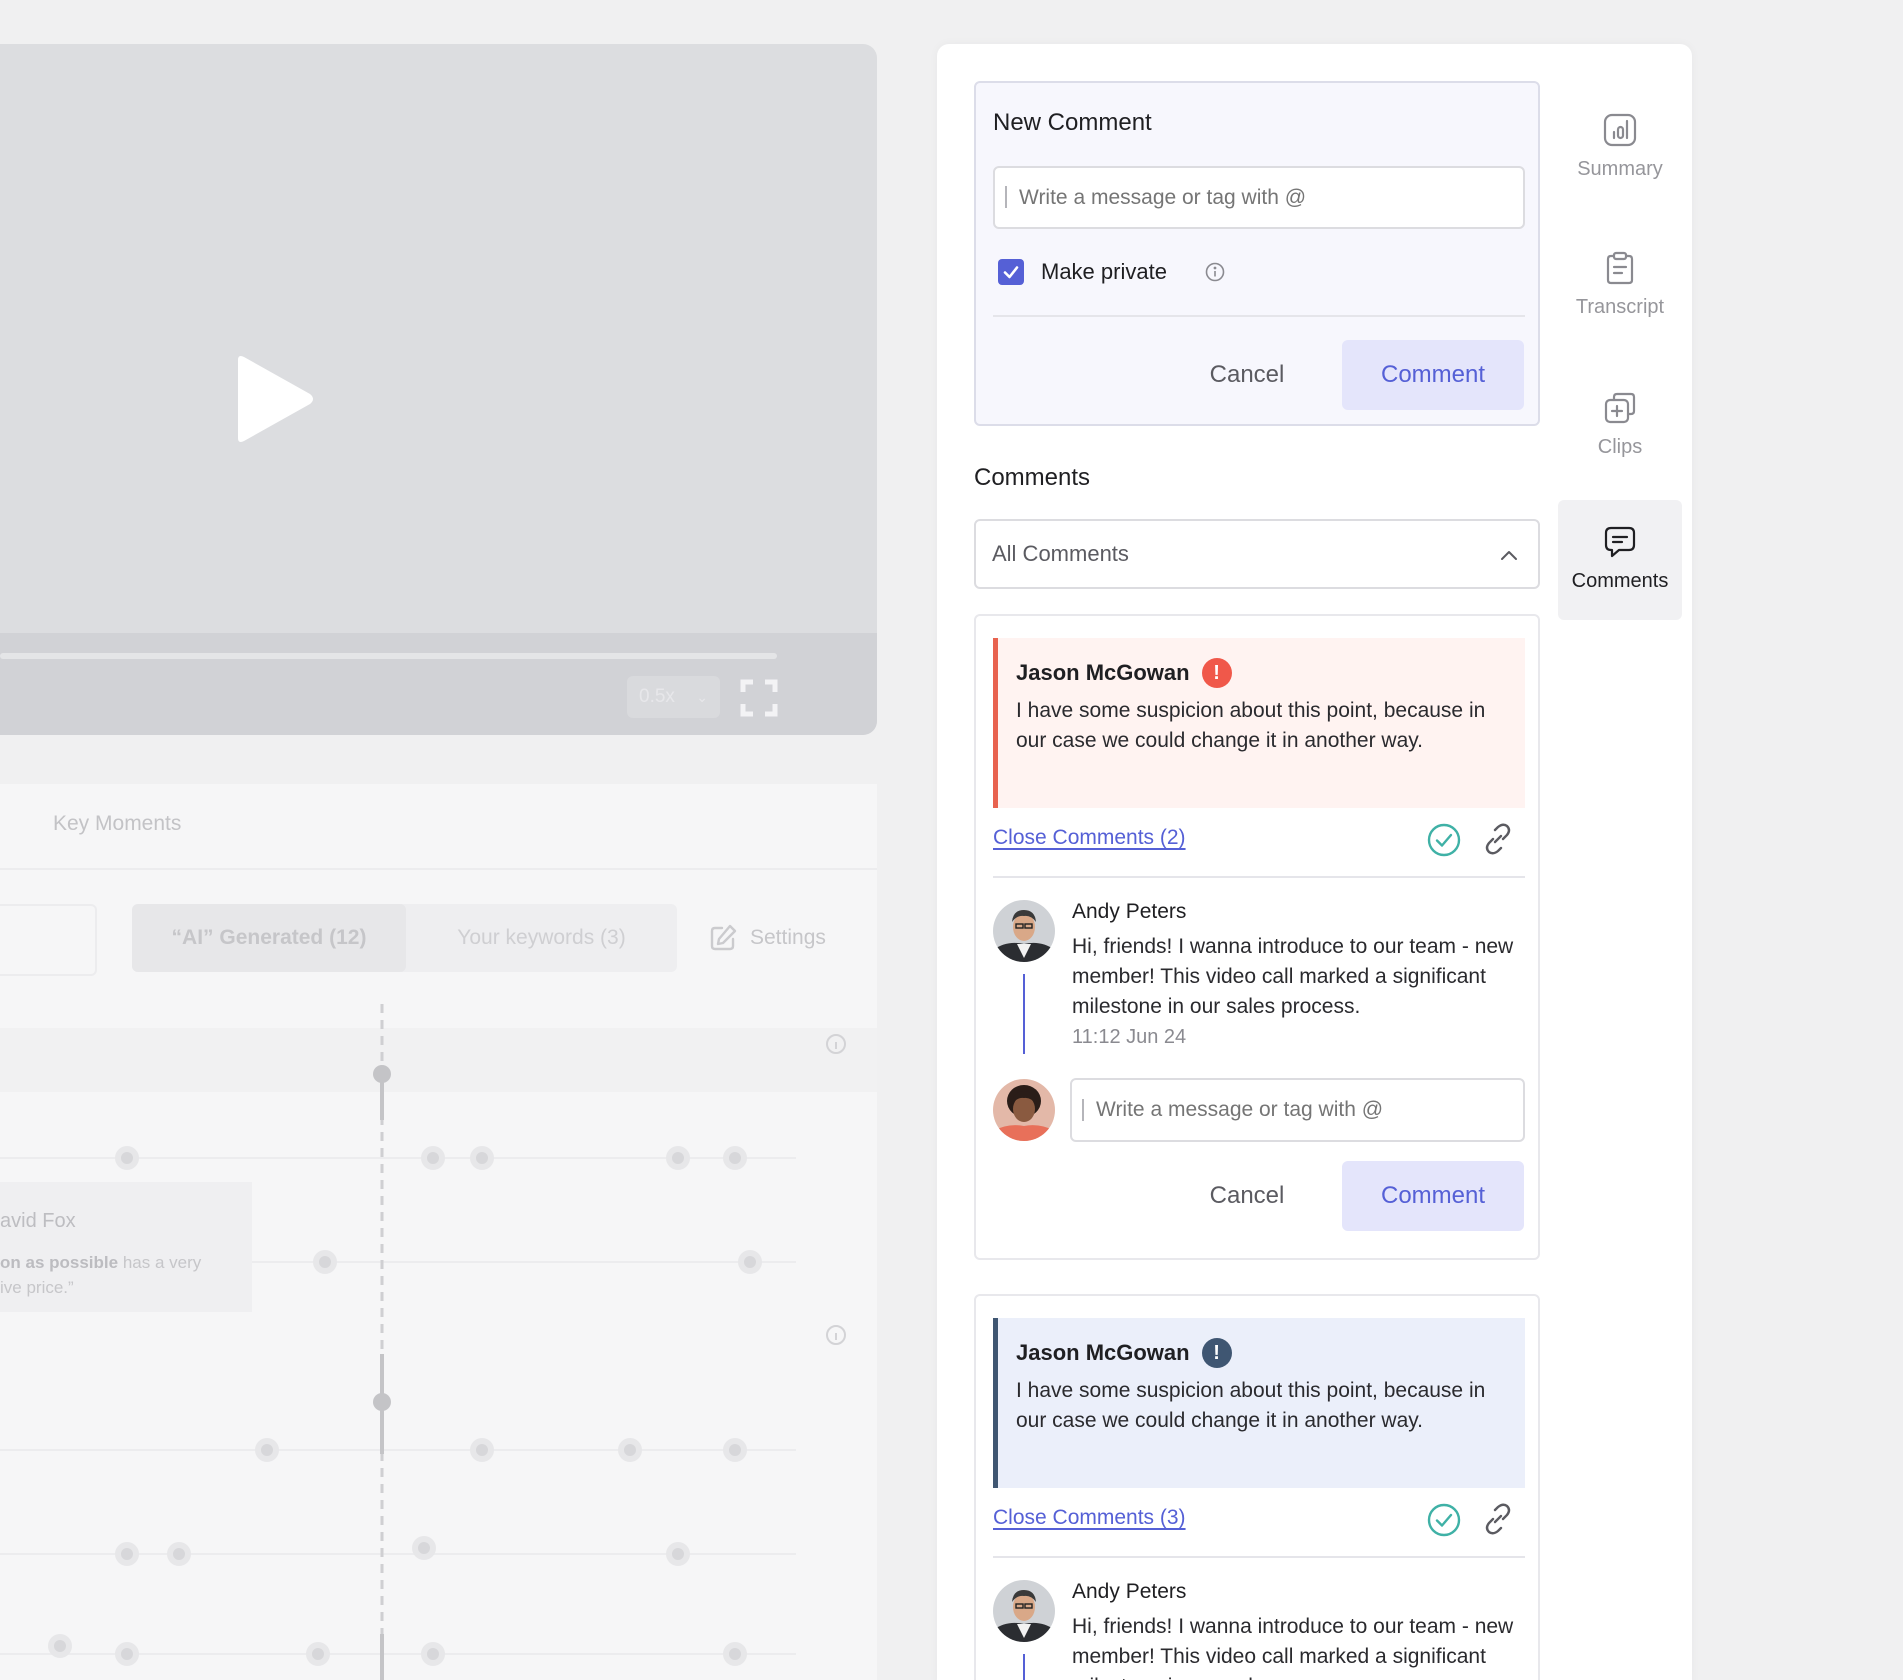 This screenshot has width=1903, height=1680. I want to click on make-private-checkbox, so click(1011, 272).